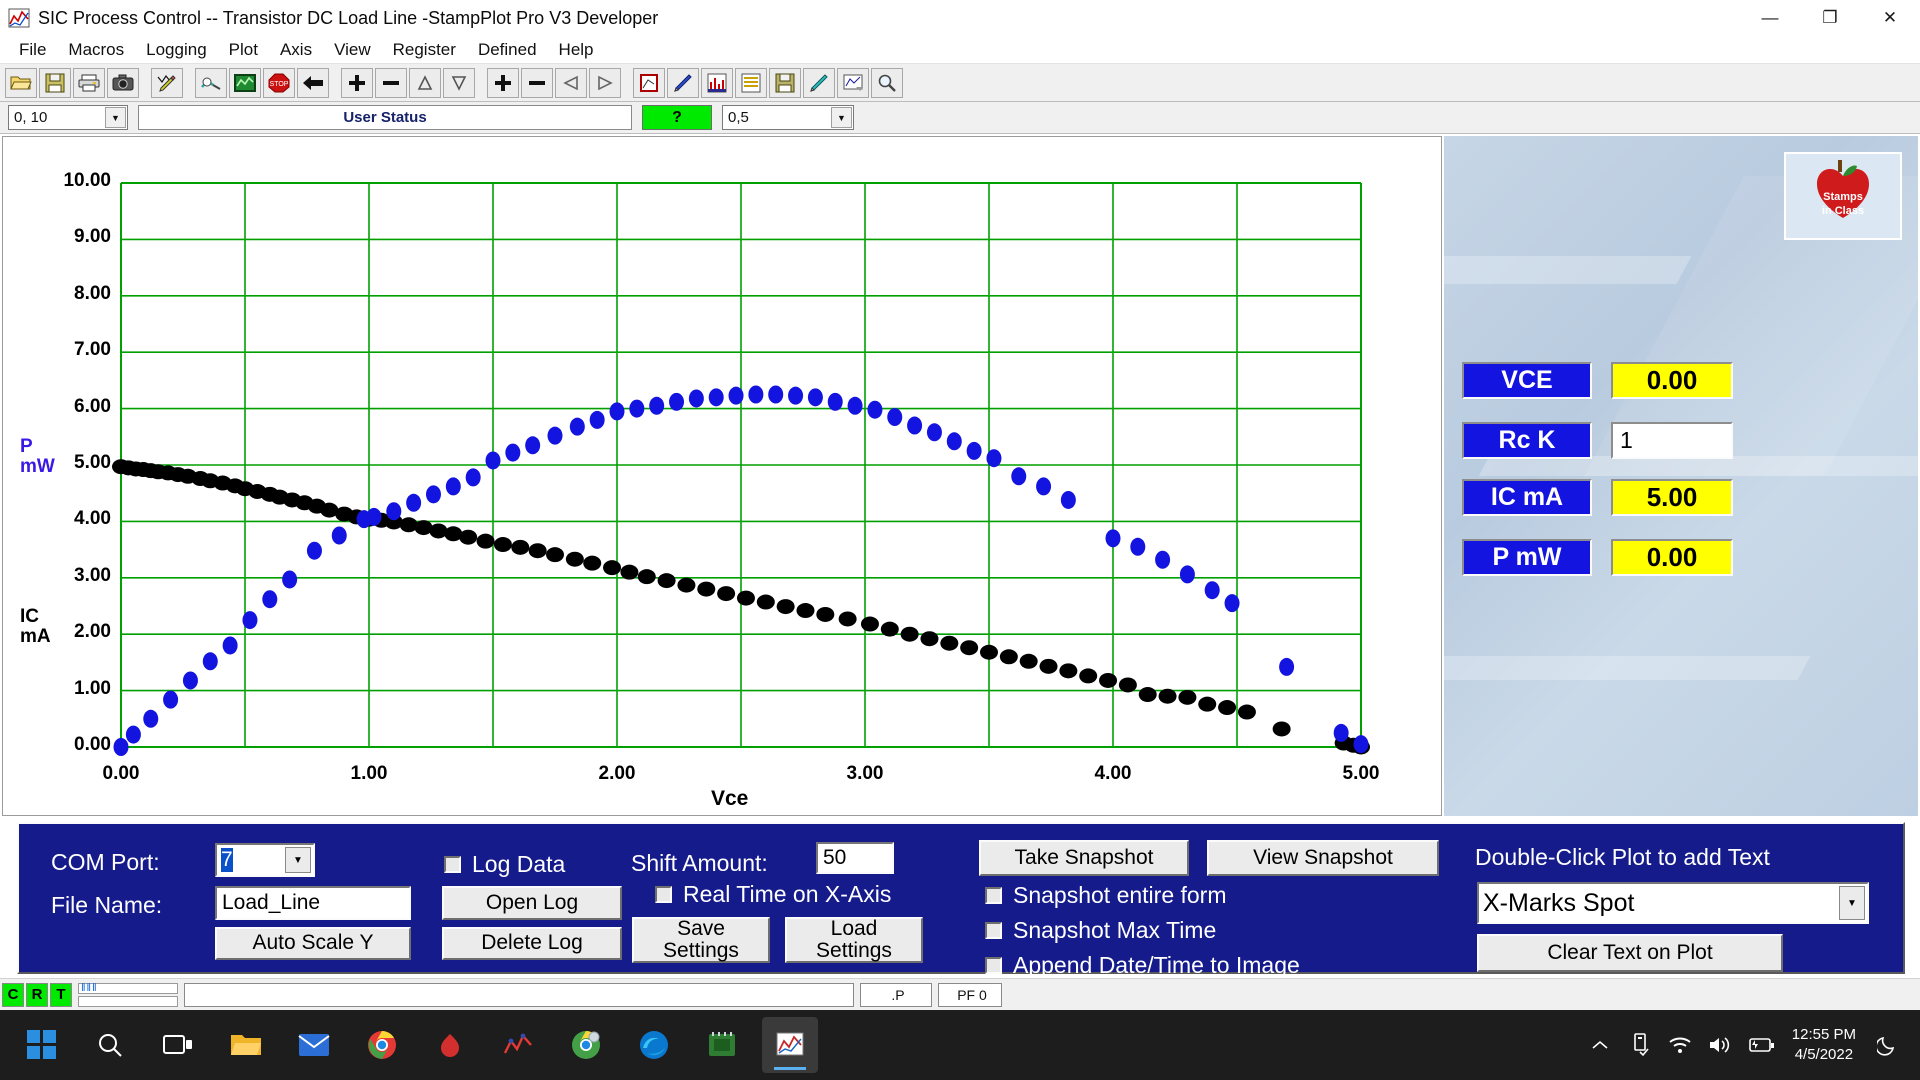  What do you see at coordinates (519, 994) in the screenshot?
I see `status-message-field` at bounding box center [519, 994].